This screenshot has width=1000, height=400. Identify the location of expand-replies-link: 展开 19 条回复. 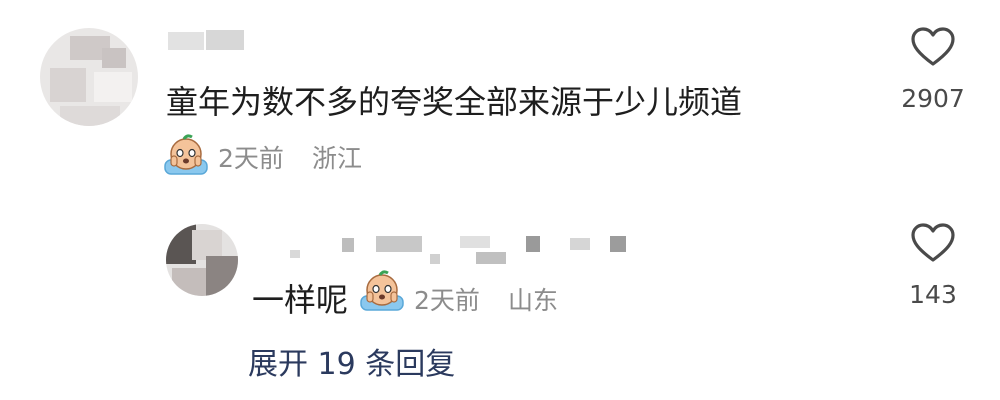
(351, 365).